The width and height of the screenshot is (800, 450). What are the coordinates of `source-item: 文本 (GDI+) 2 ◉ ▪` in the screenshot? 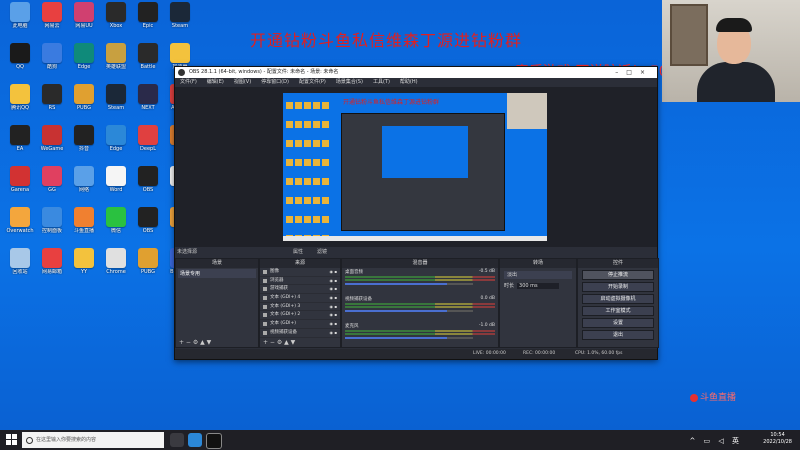 It's located at (300, 316).